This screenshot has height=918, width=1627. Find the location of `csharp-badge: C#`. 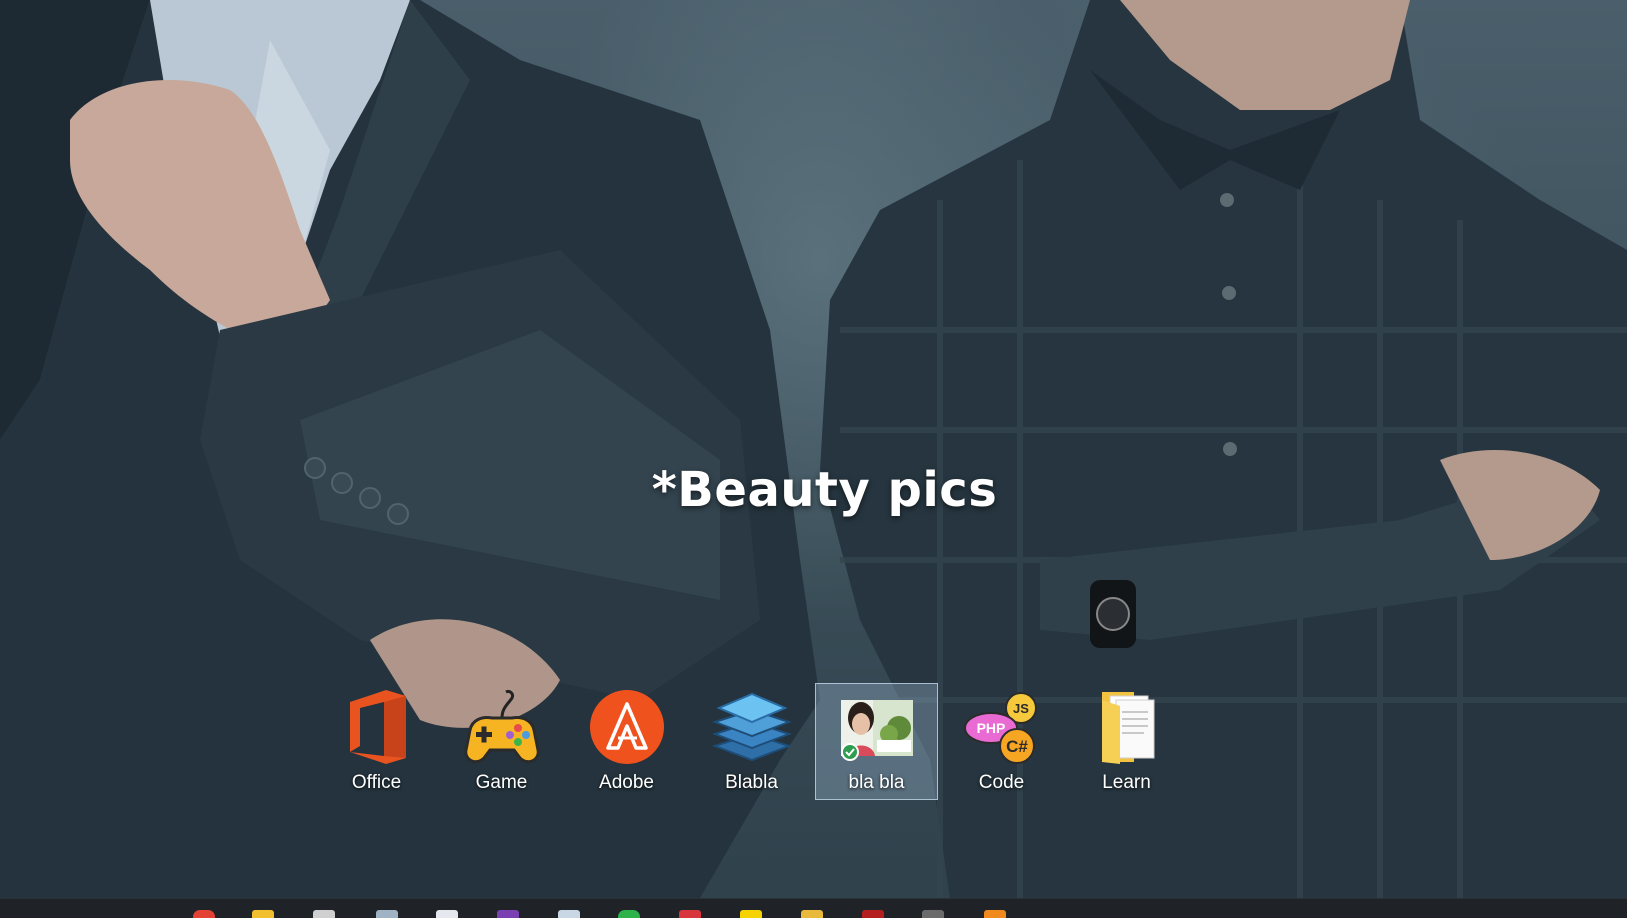

csharp-badge: C# is located at coordinates (1017, 746).